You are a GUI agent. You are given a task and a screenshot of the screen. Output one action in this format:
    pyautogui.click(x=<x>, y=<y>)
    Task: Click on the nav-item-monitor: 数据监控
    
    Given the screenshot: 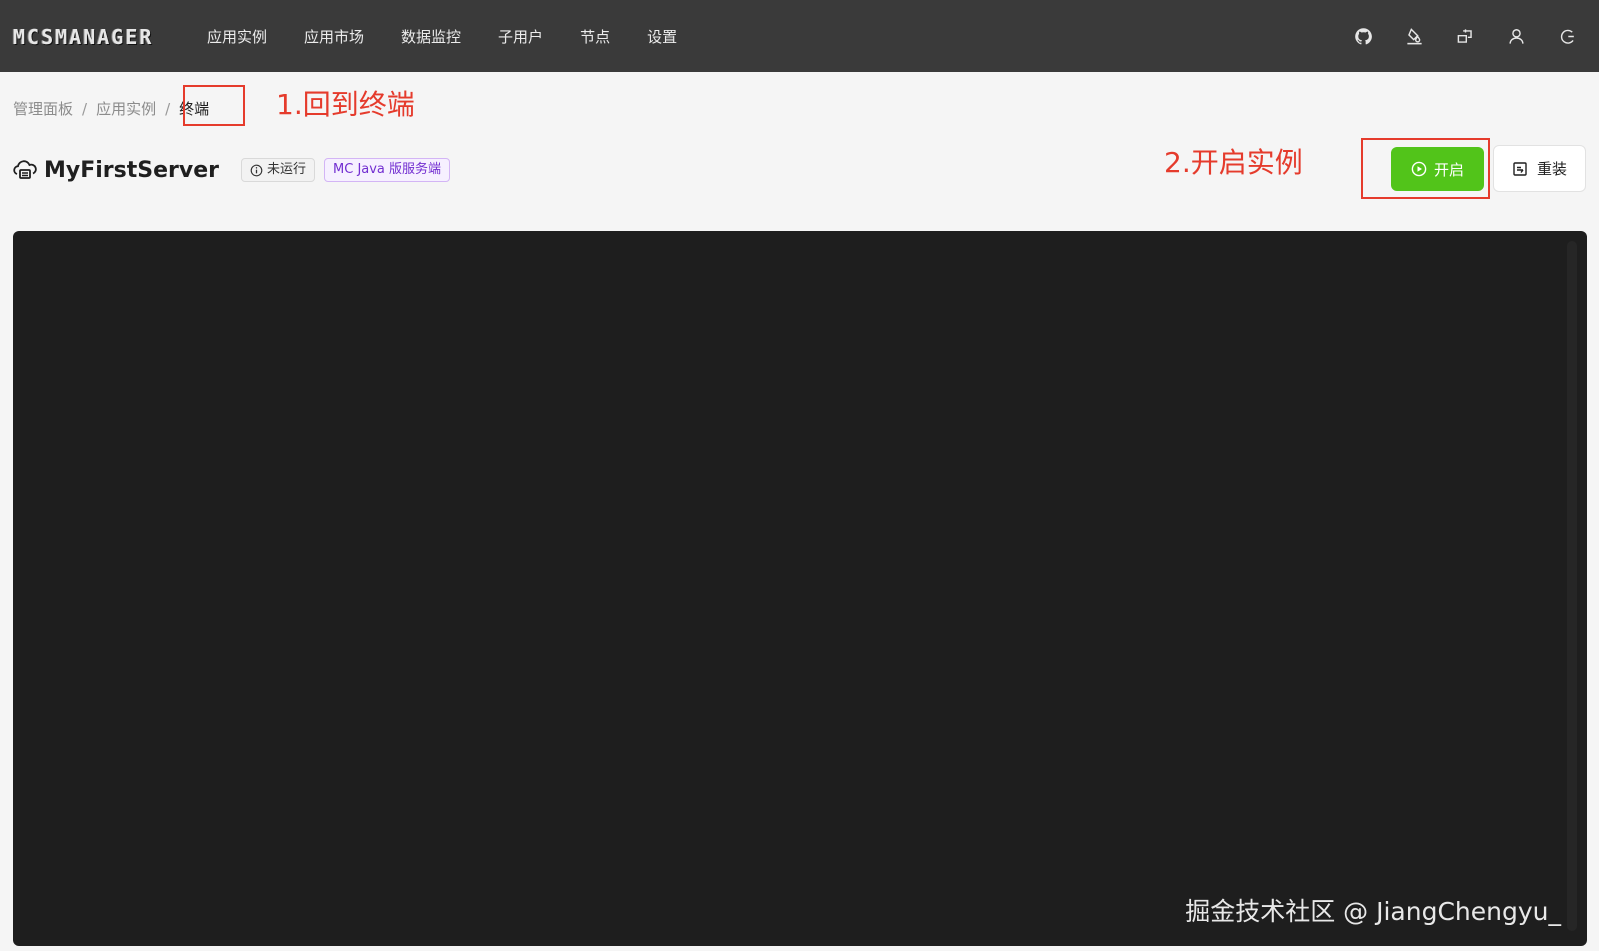 What is the action you would take?
    pyautogui.click(x=431, y=36)
    